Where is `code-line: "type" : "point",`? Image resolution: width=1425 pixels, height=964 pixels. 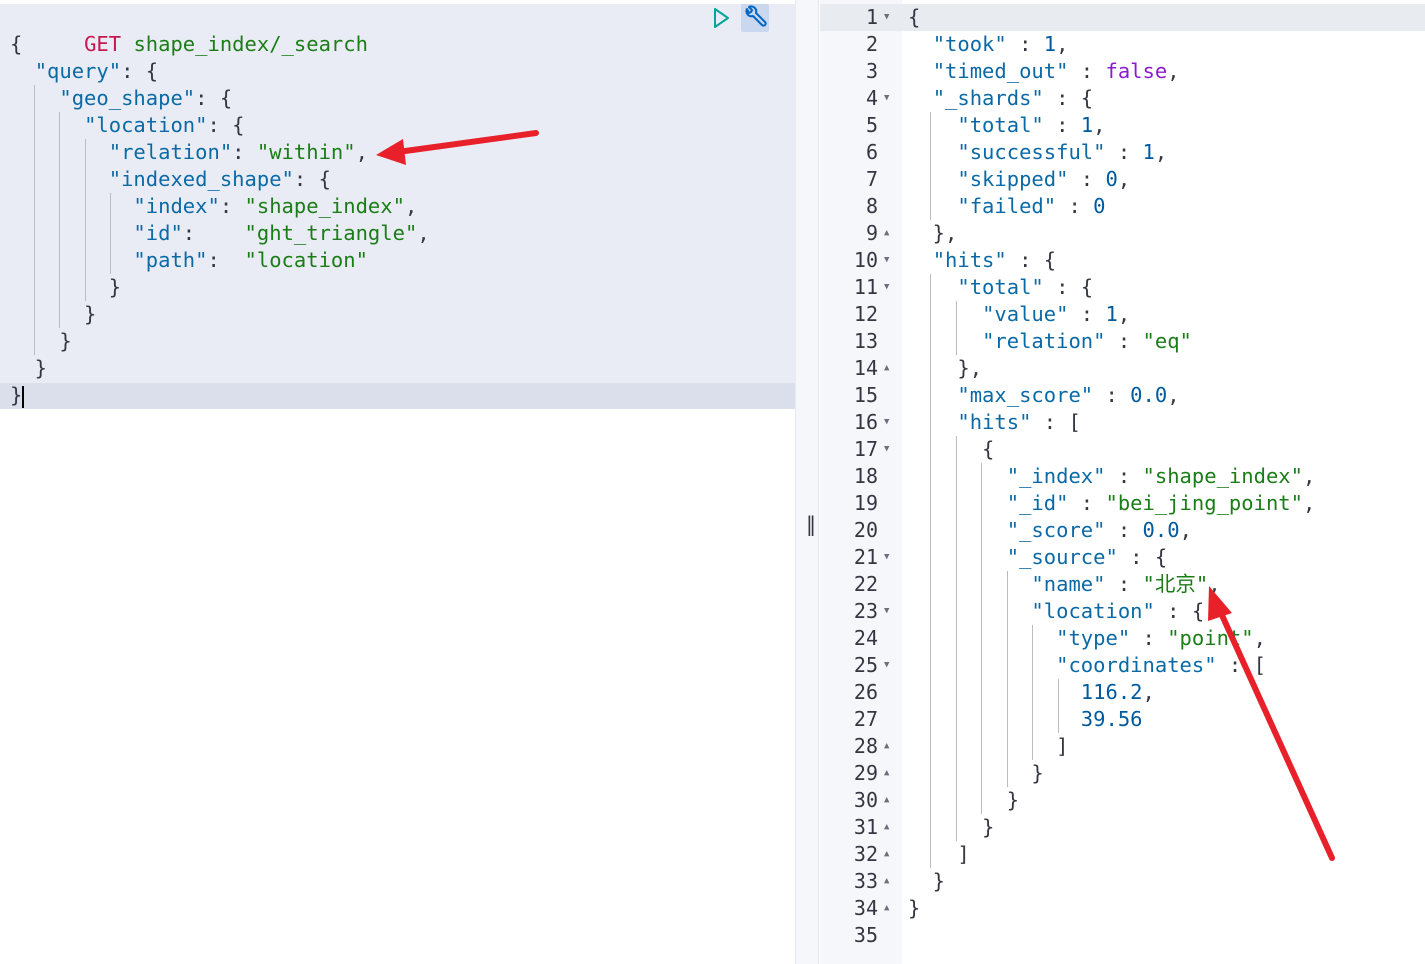 code-line: "type" : "point", is located at coordinates (1087, 638).